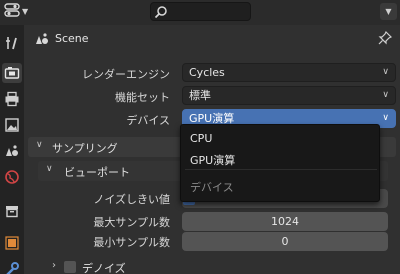 The width and height of the screenshot is (400, 274). Describe the element at coordinates (289, 72) in the screenshot. I see `render-engine-dropdown: Cycles ∨` at that location.